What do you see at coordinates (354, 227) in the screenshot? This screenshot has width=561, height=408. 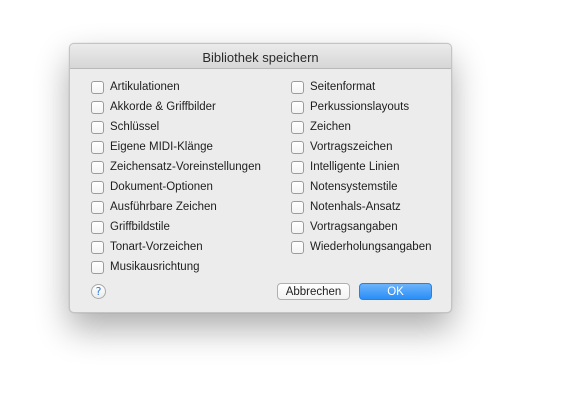 I see `option-label: Vortragsangaben` at bounding box center [354, 227].